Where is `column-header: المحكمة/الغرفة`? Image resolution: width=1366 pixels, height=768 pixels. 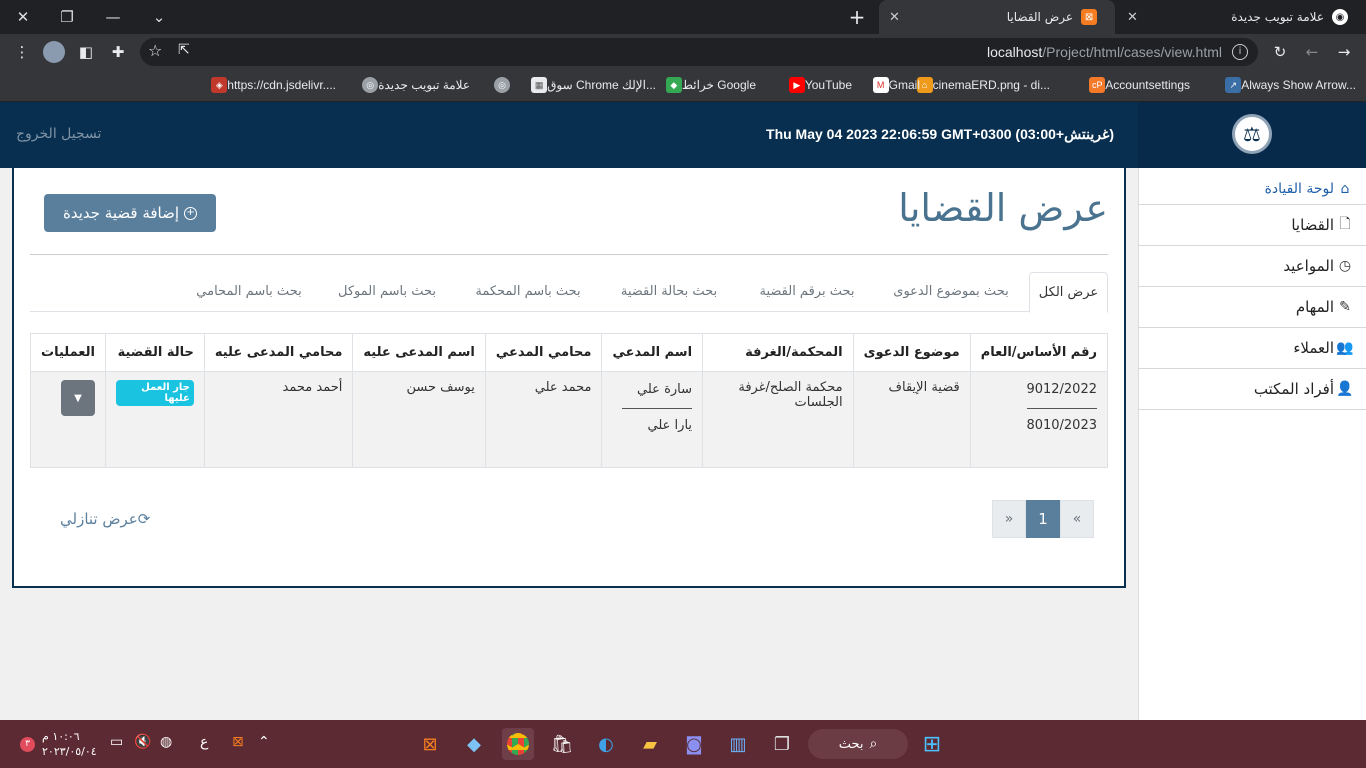
column-header: المحكمة/الغرفة is located at coordinates (778, 352).